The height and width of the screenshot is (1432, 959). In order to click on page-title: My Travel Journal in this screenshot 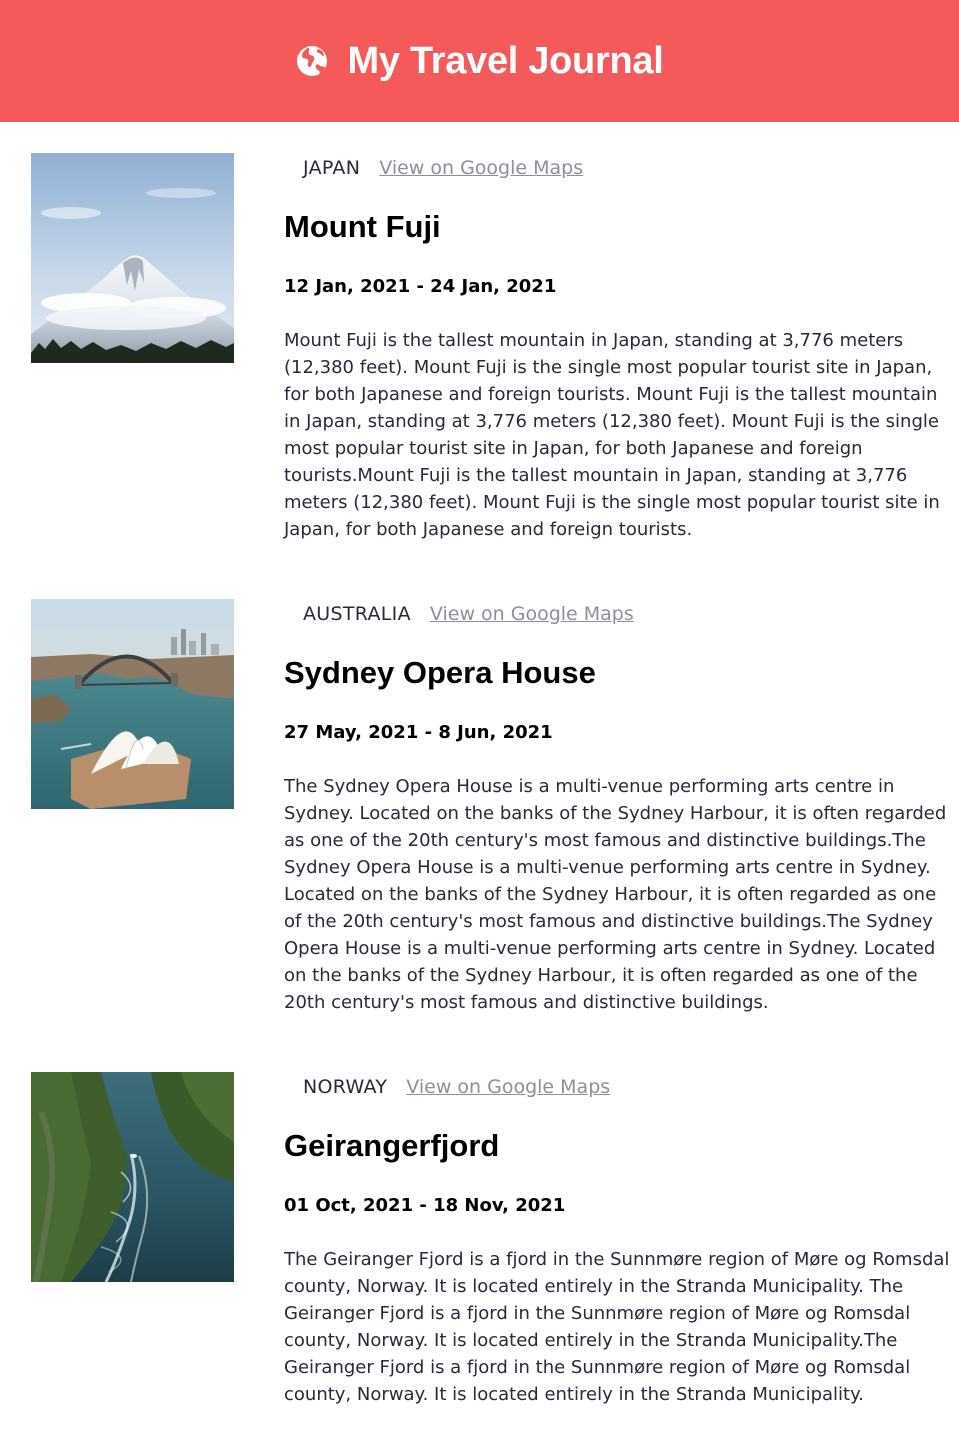, I will do `click(505, 61)`.